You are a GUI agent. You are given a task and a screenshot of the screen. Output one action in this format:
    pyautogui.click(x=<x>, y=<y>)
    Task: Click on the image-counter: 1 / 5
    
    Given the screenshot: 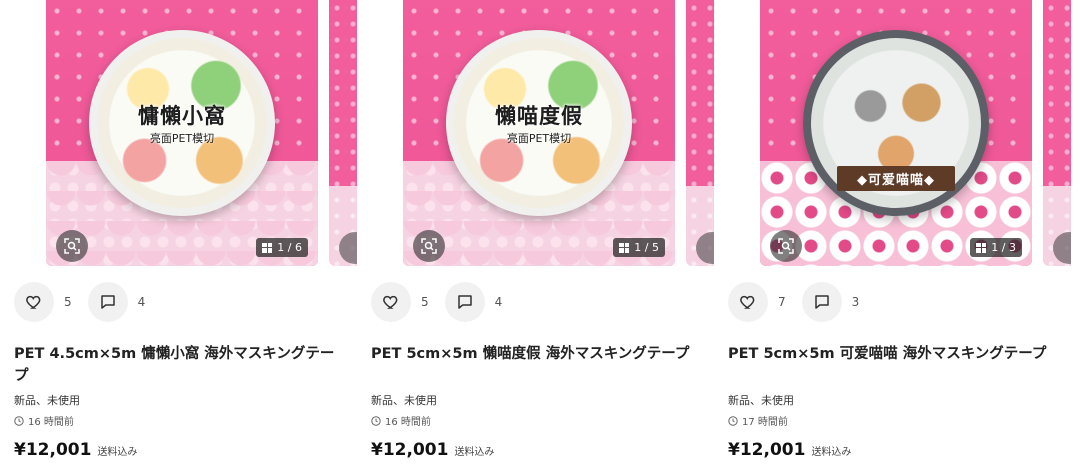 What is the action you would take?
    pyautogui.click(x=639, y=247)
    